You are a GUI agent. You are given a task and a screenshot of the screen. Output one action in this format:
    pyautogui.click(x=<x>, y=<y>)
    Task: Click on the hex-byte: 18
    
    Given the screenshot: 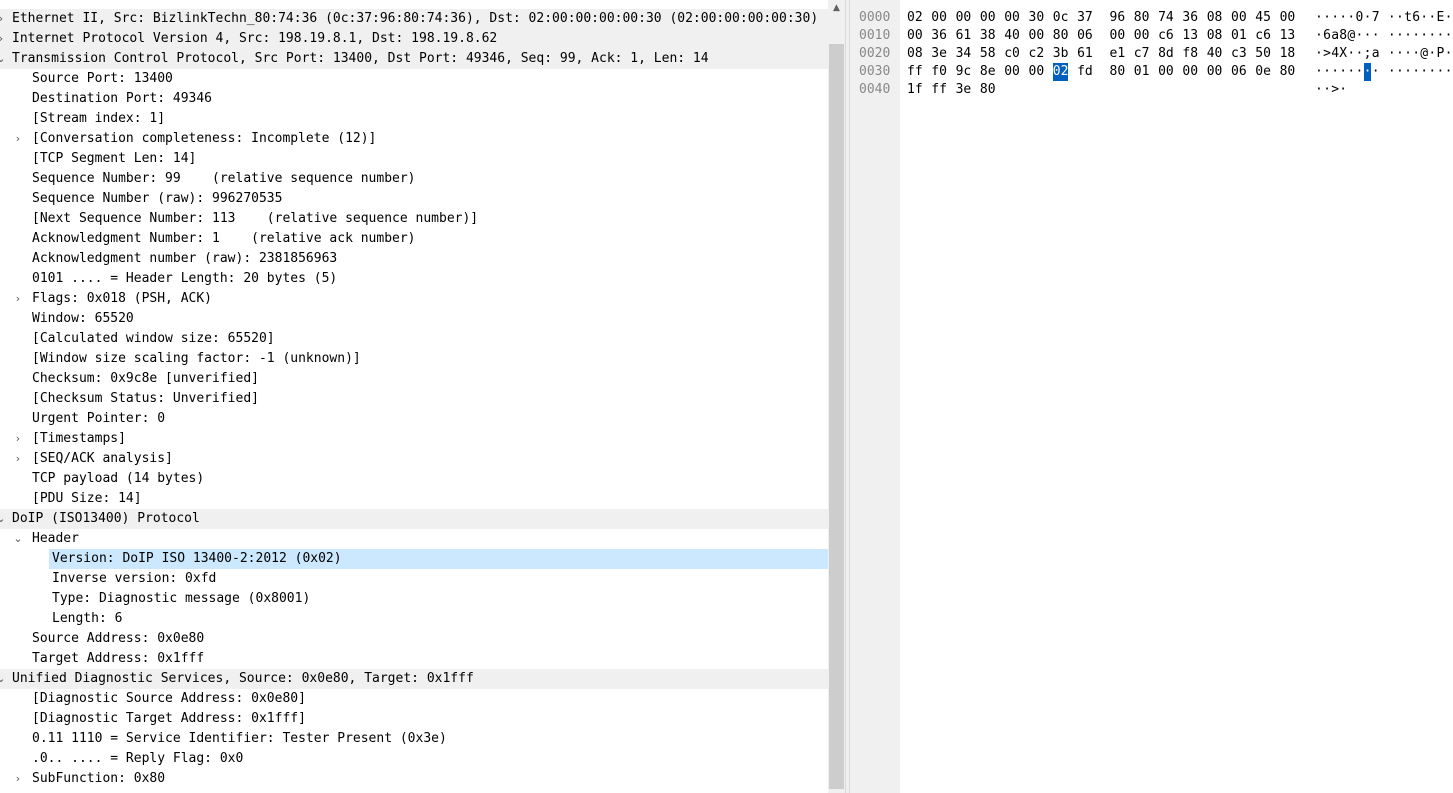 What is the action you would take?
    pyautogui.click(x=1288, y=54)
    